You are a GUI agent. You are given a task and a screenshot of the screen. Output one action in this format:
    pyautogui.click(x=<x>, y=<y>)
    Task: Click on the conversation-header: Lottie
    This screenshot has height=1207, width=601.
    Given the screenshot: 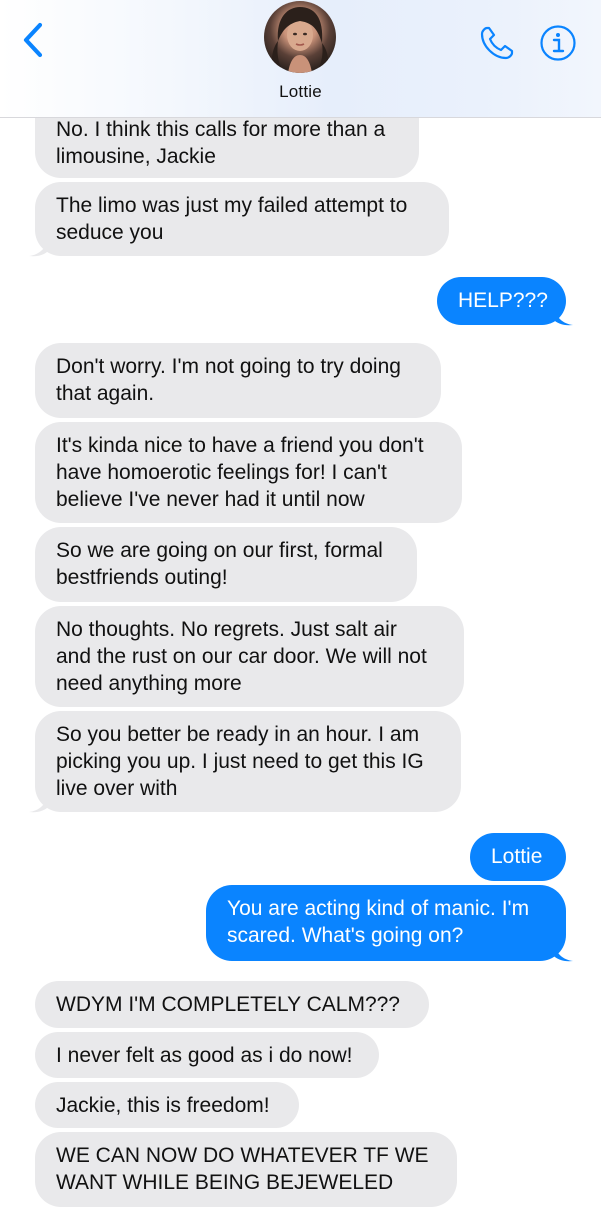 What is the action you would take?
    pyautogui.click(x=300, y=59)
    